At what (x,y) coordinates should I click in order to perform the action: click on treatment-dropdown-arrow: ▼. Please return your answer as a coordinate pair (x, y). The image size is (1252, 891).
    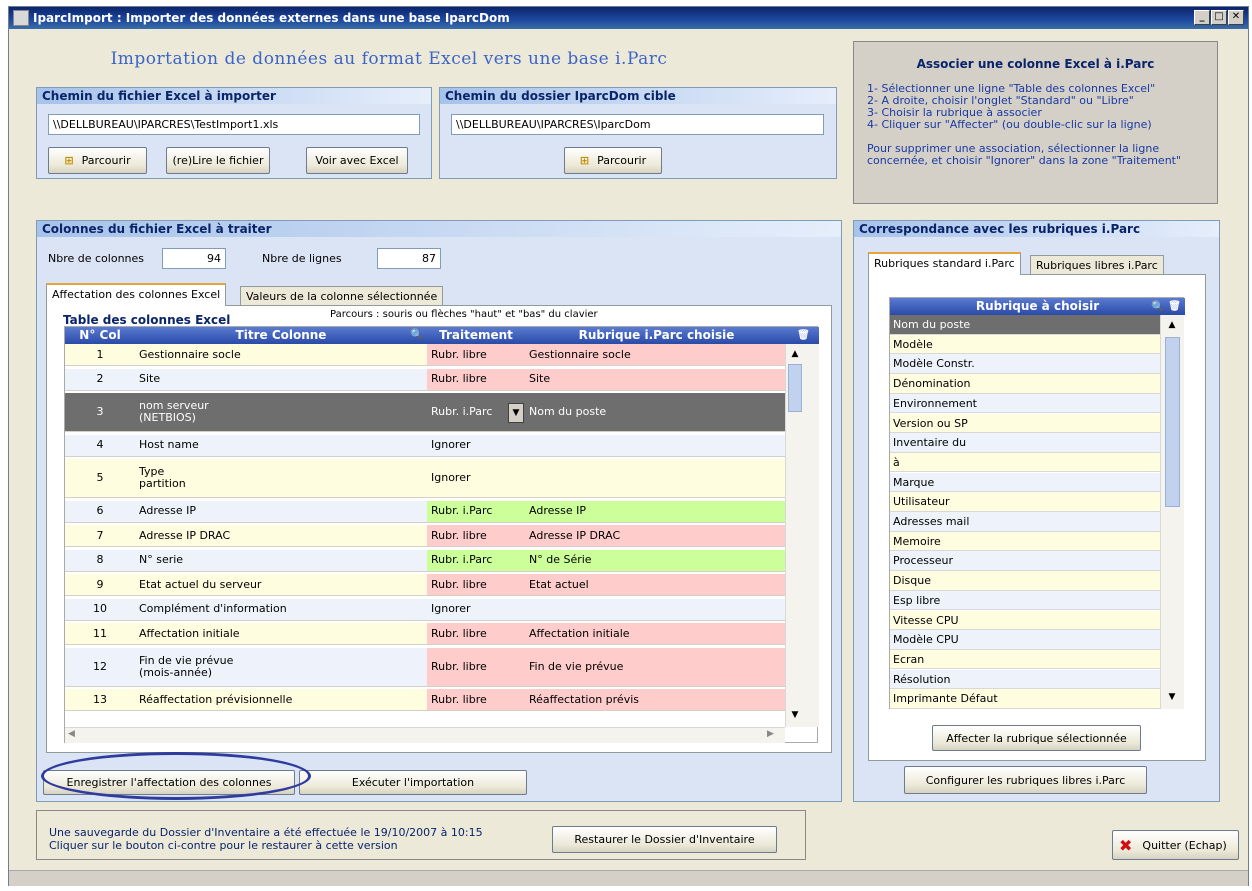
    Looking at the image, I should click on (516, 413).